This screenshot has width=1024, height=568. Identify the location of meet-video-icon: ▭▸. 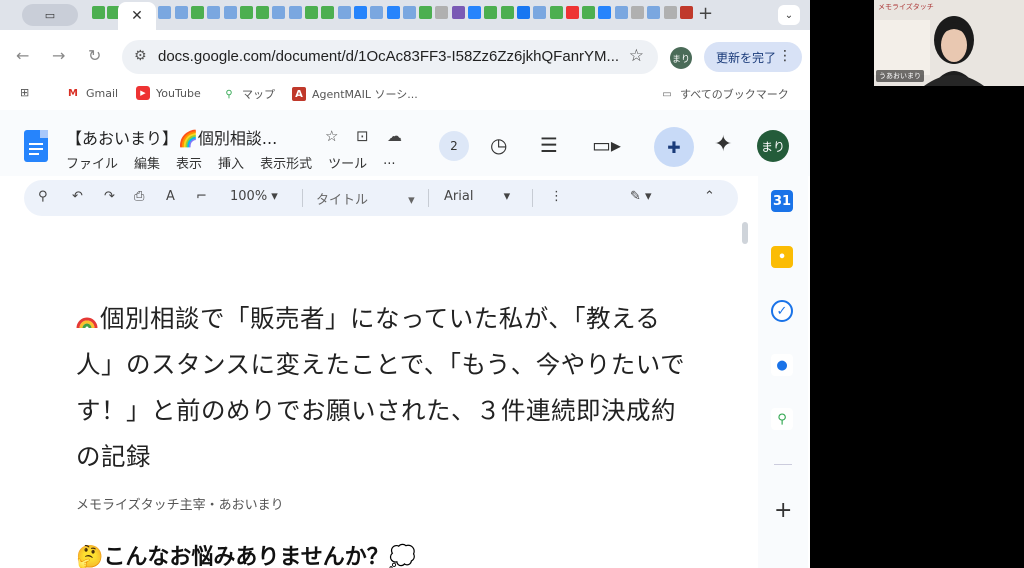
(606, 145).